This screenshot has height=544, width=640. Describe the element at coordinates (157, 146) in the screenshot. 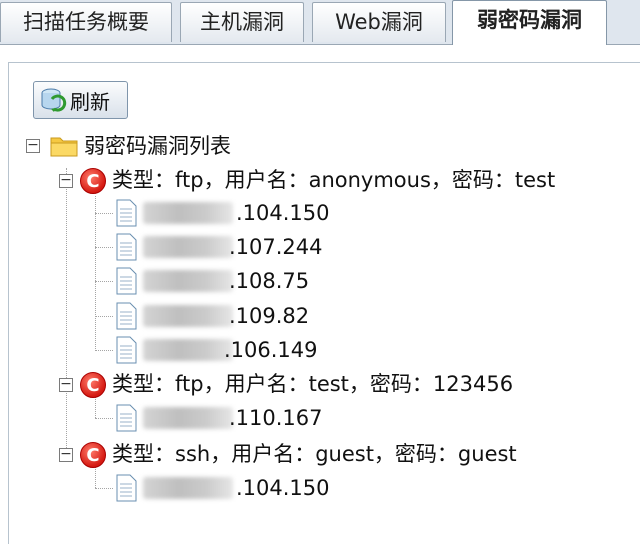

I see `tree-root-label: 弱密码漏洞列表` at that location.